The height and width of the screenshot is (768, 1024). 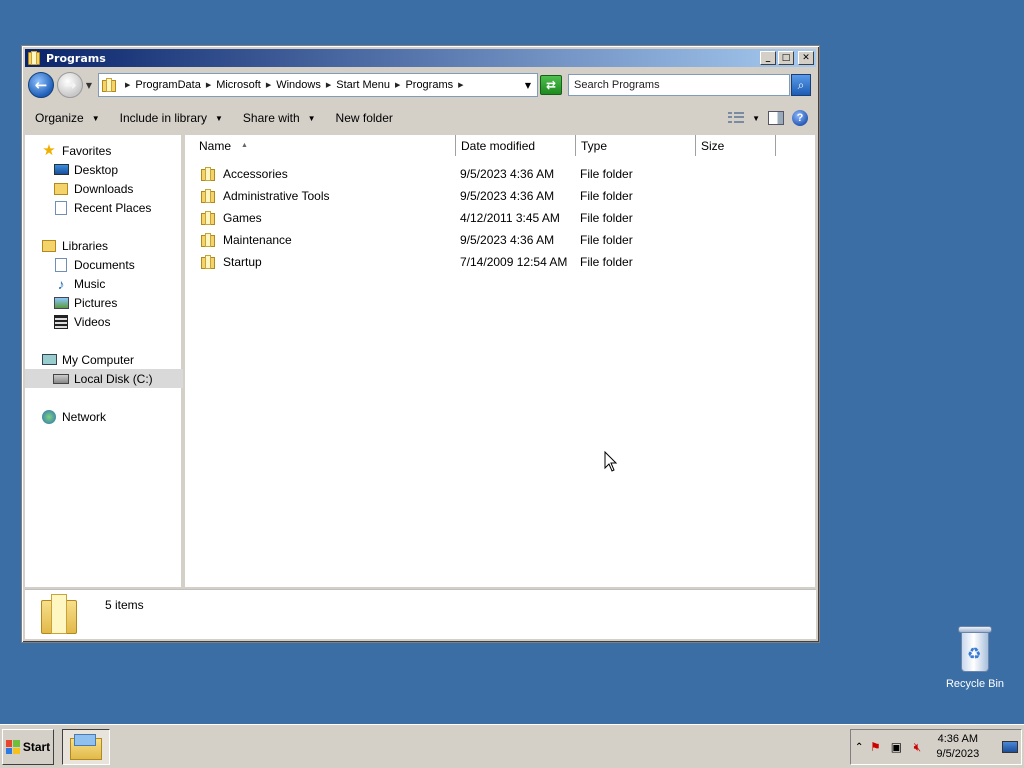 I want to click on disk-icon, so click(x=61, y=379).